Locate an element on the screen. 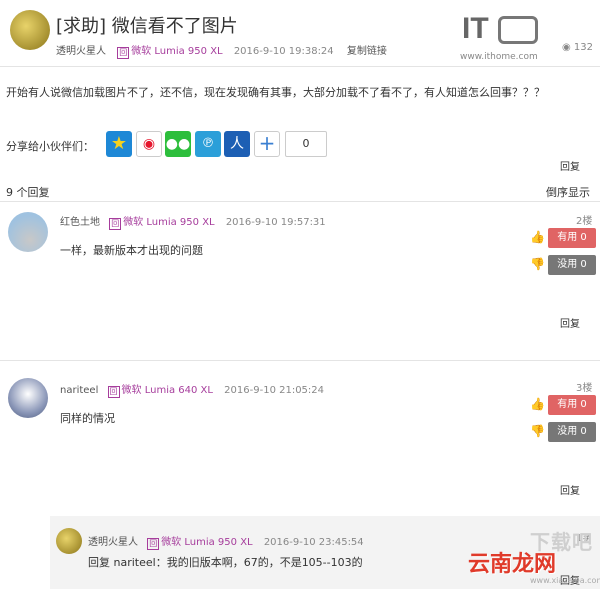 Image resolution: width=600 pixels, height=589 pixels. copy-link: 复制链接 is located at coordinates (367, 51).